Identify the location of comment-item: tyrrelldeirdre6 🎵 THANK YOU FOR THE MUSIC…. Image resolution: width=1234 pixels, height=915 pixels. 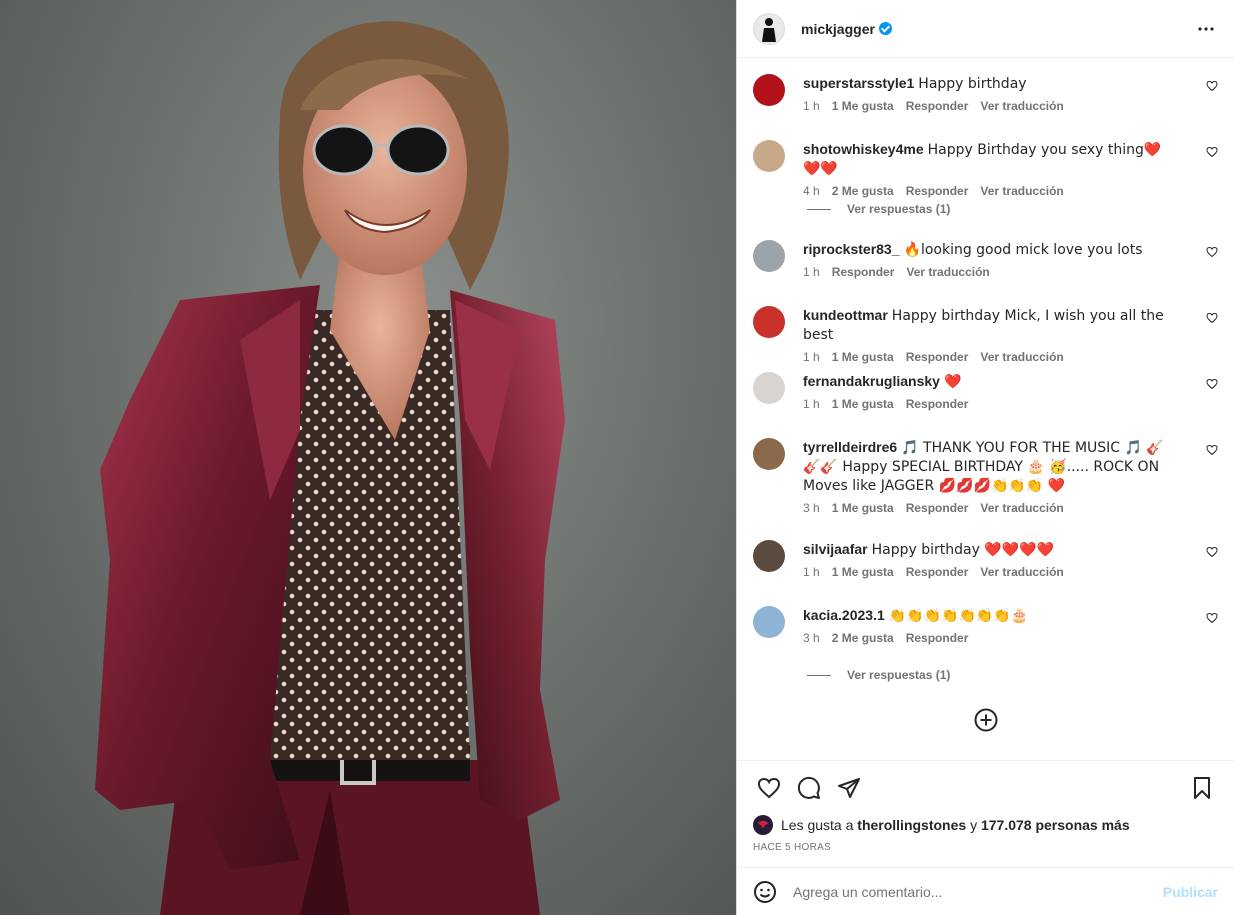
(985, 476).